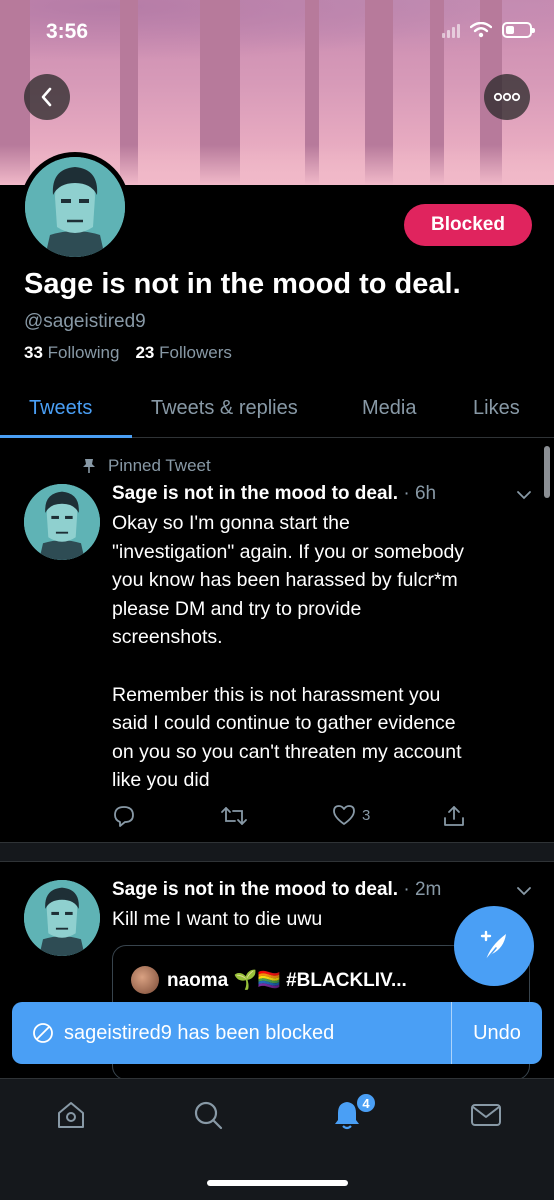 This screenshot has height=1200, width=554. I want to click on profile-name: Sage is not in the mood to deal., so click(242, 284).